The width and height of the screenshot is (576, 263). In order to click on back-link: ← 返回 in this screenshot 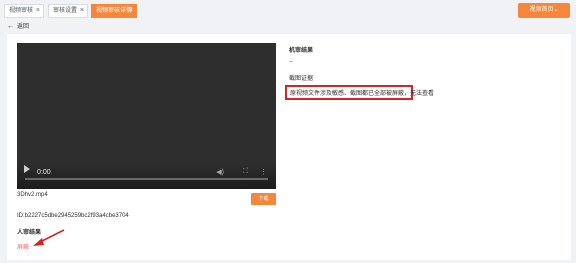, I will do `click(18, 27)`.